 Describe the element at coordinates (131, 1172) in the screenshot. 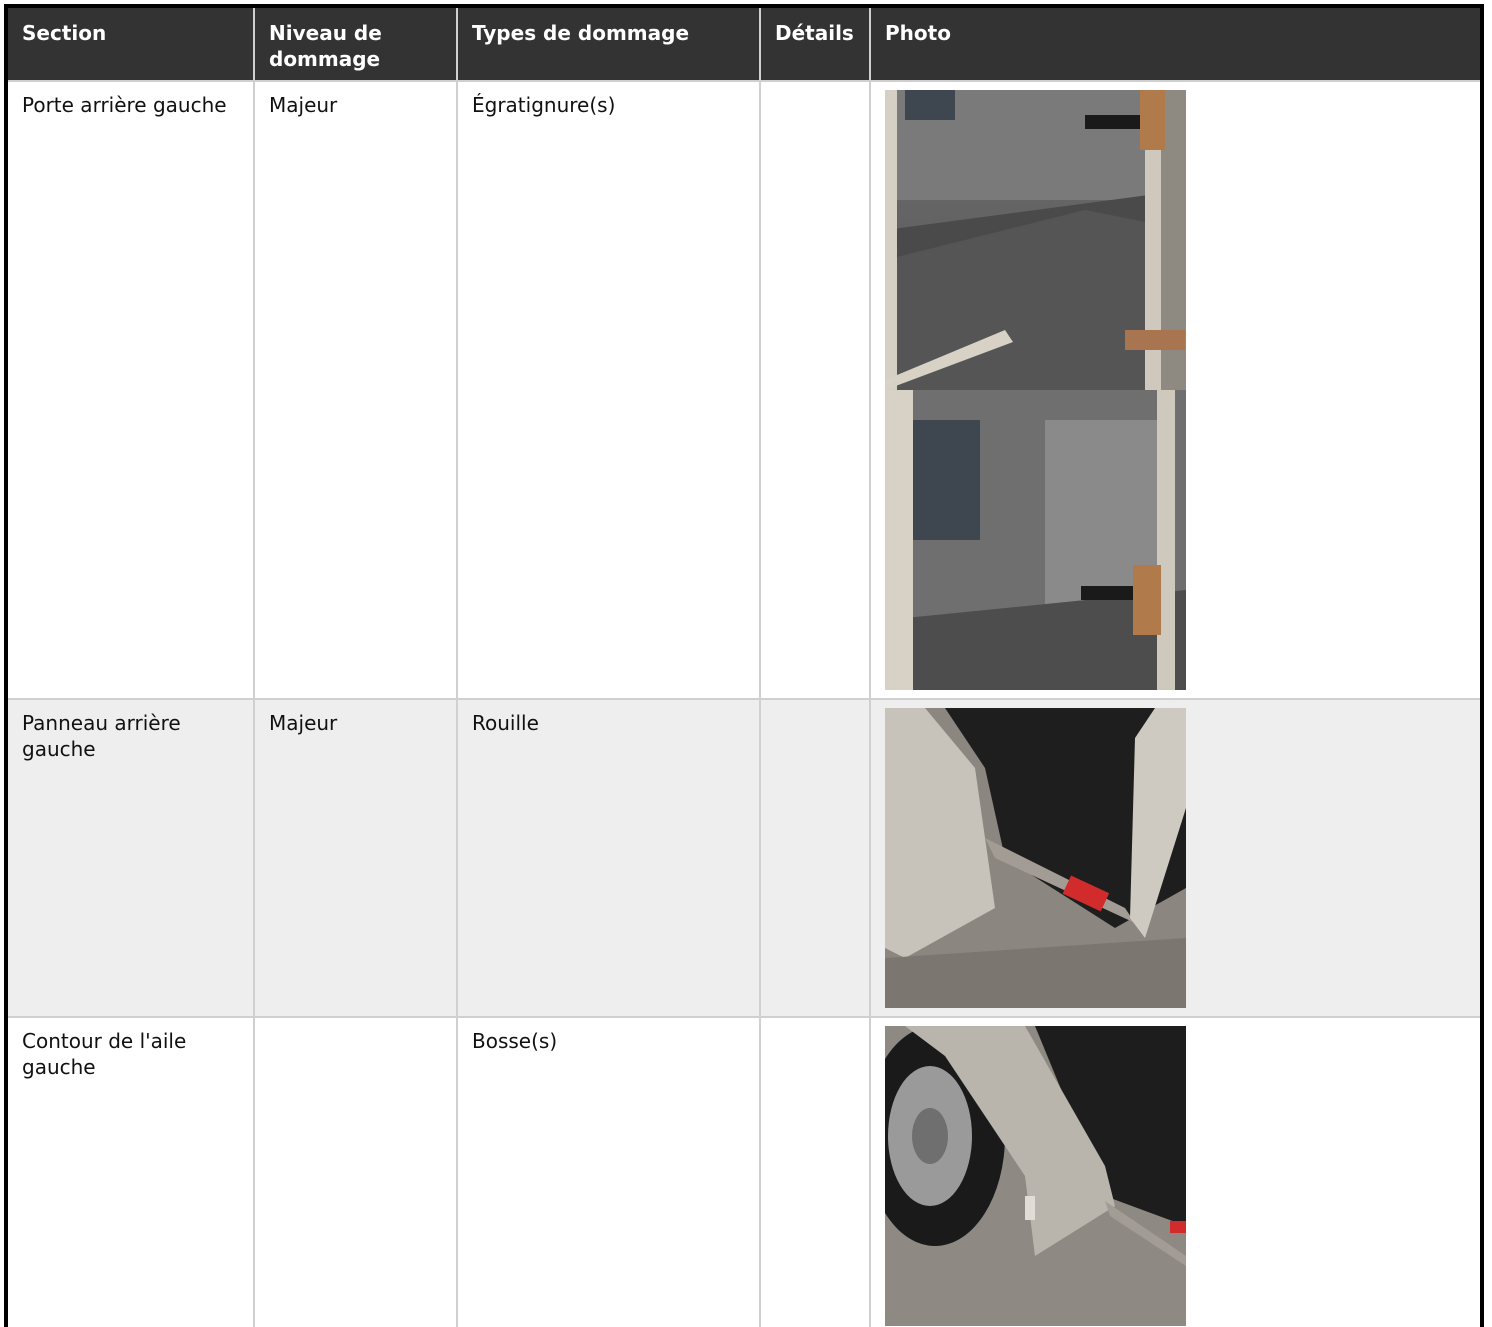

I see `cell-section: Contour de l'aile gauche` at that location.